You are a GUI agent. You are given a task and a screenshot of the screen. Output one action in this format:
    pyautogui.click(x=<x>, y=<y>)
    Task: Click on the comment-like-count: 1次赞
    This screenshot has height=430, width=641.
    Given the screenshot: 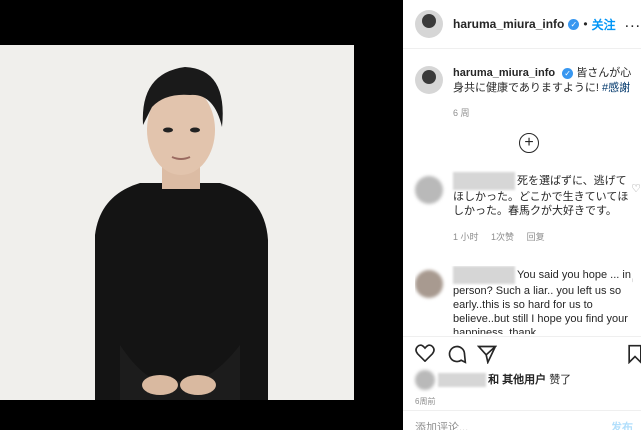 What is the action you would take?
    pyautogui.click(x=502, y=237)
    